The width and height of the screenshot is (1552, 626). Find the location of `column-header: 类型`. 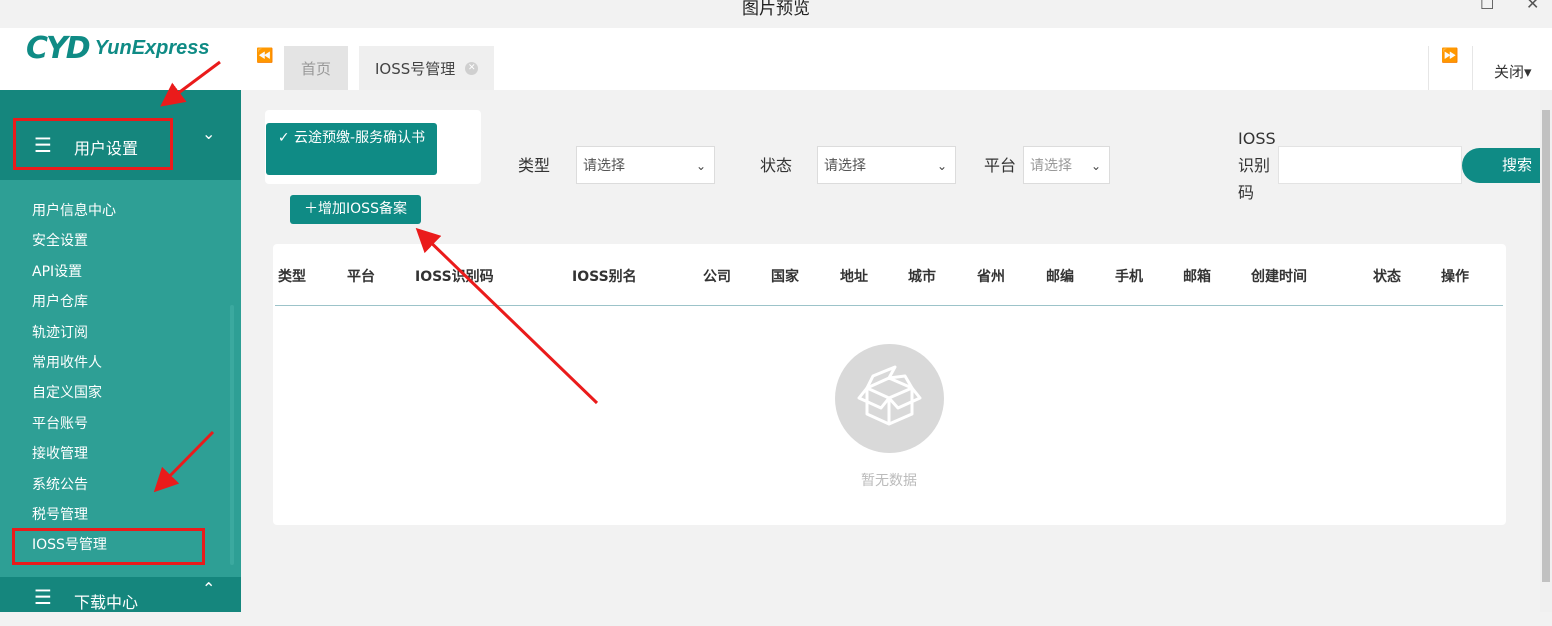

column-header: 类型 is located at coordinates (292, 277).